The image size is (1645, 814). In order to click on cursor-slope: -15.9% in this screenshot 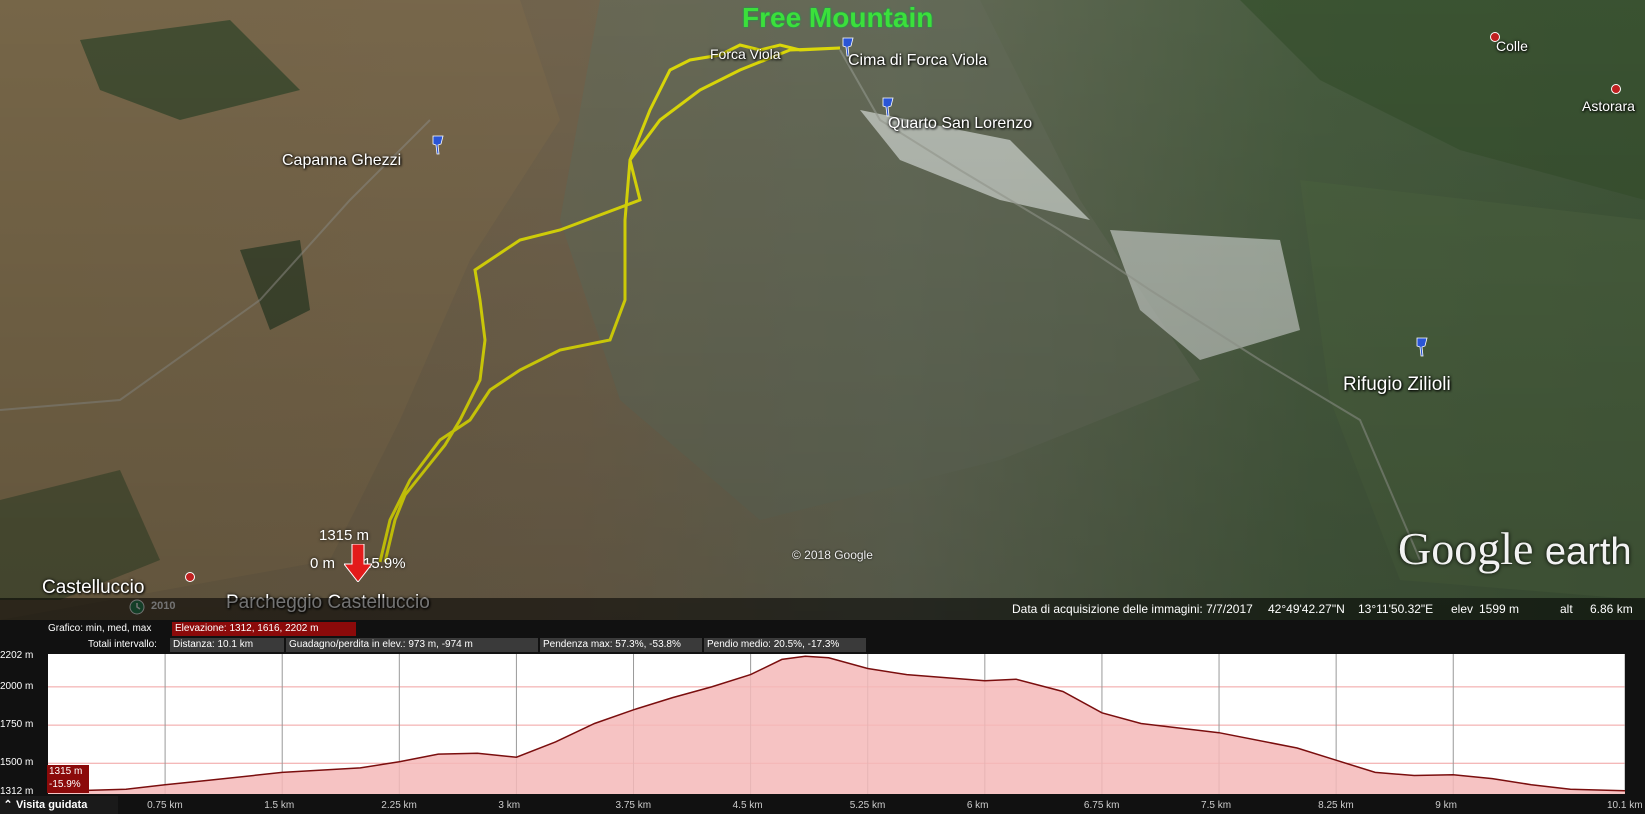, I will do `click(65, 784)`.